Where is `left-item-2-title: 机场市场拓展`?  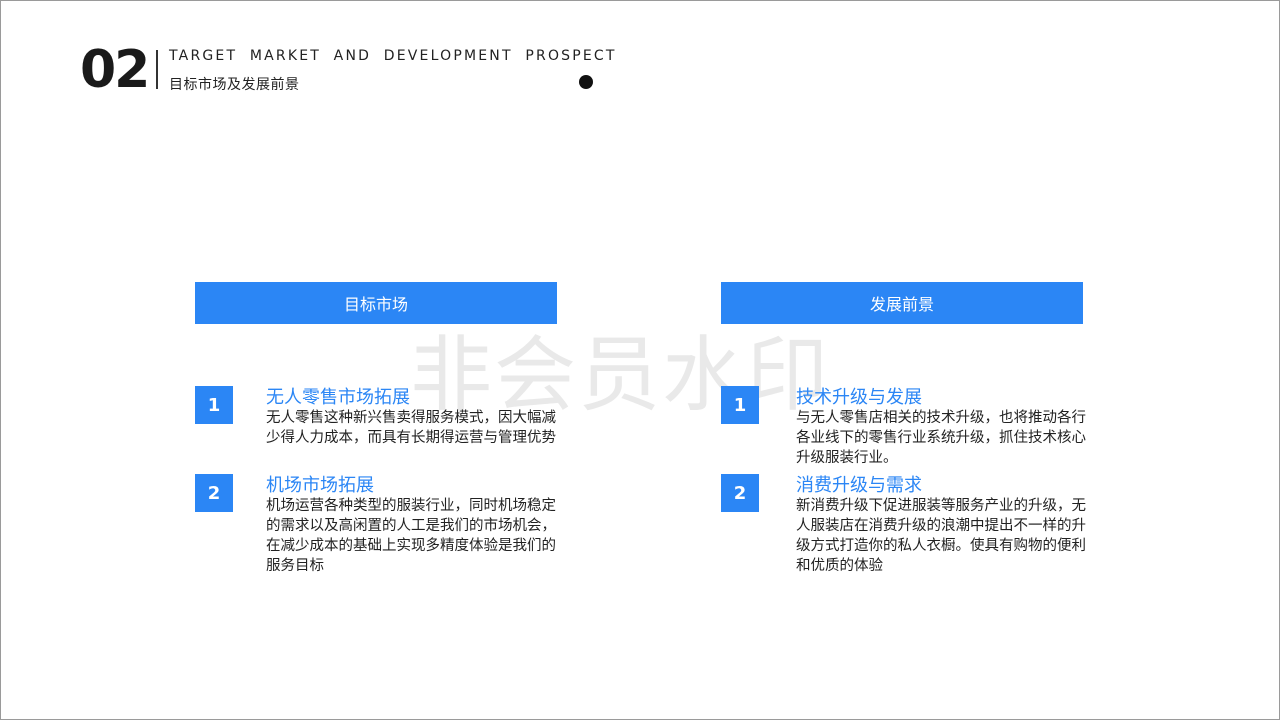
left-item-2-title: 机场市场拓展 is located at coordinates (320, 485).